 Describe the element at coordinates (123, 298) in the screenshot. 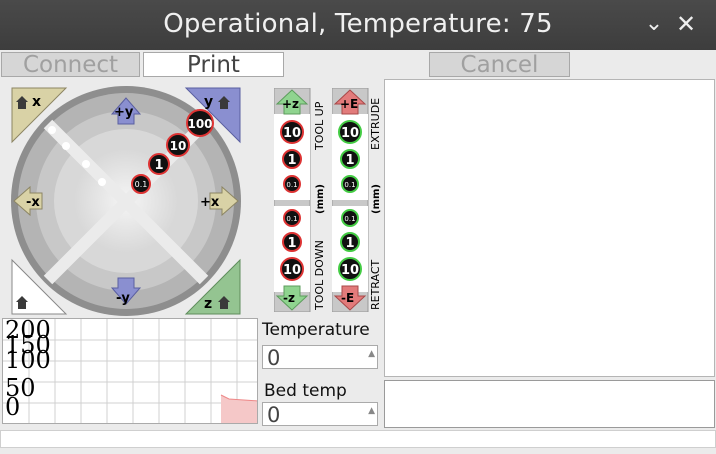

I see `minus-y-label: -y` at that location.